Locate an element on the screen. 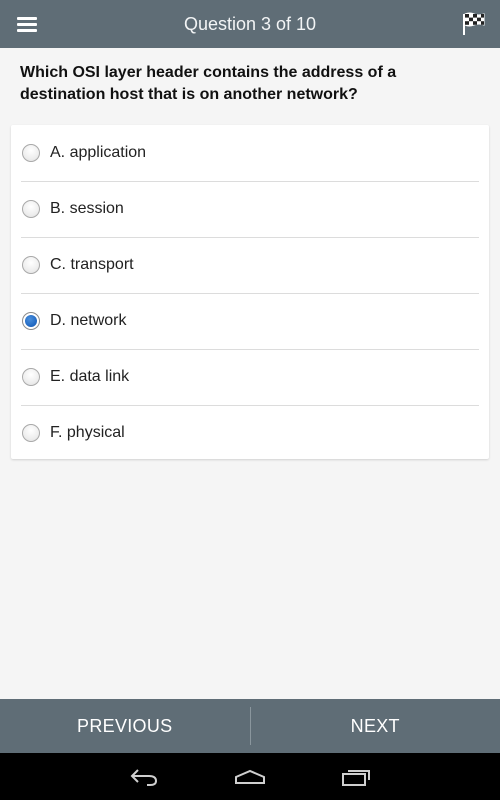 The width and height of the screenshot is (500, 800). option-d: D. network is located at coordinates (250, 321).